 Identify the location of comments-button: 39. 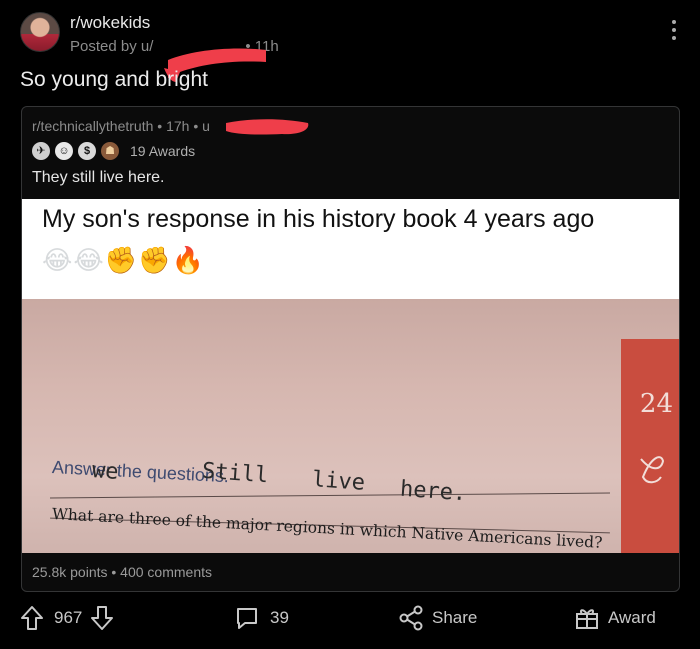
(261, 618).